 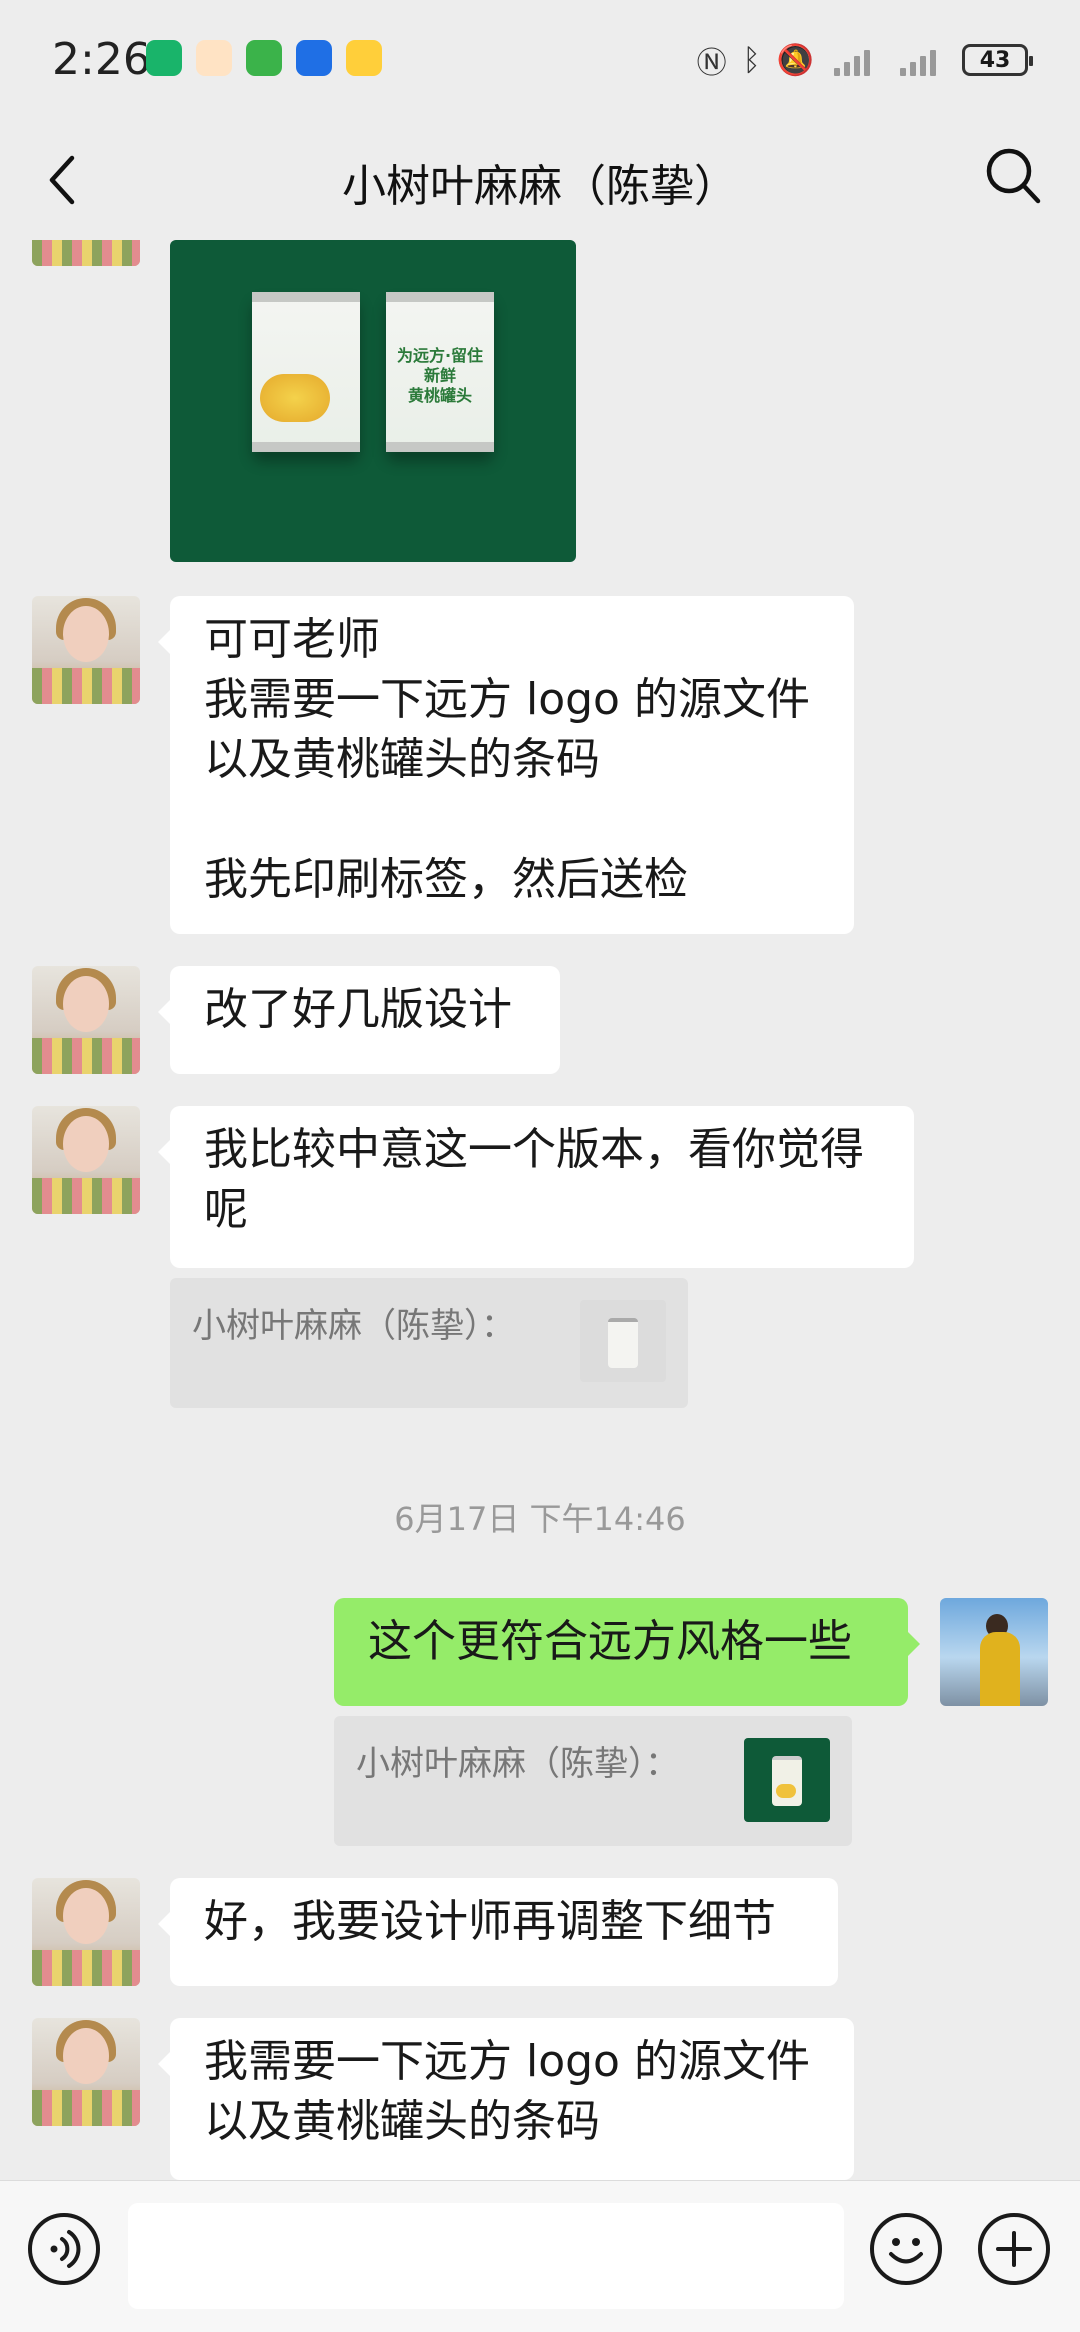 I want to click on my-message-bubble: 这个更符合远方风格一些, so click(x=627, y=1652).